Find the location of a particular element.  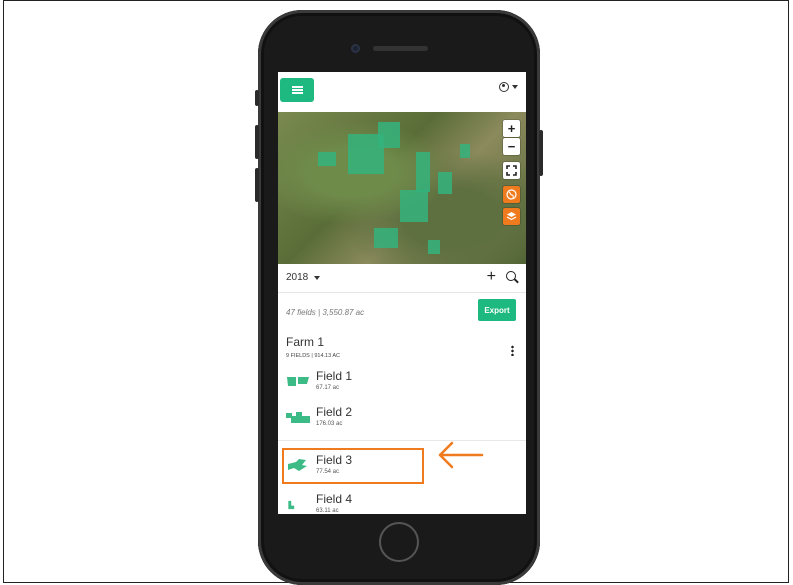

globe-icon is located at coordinates (511, 194).